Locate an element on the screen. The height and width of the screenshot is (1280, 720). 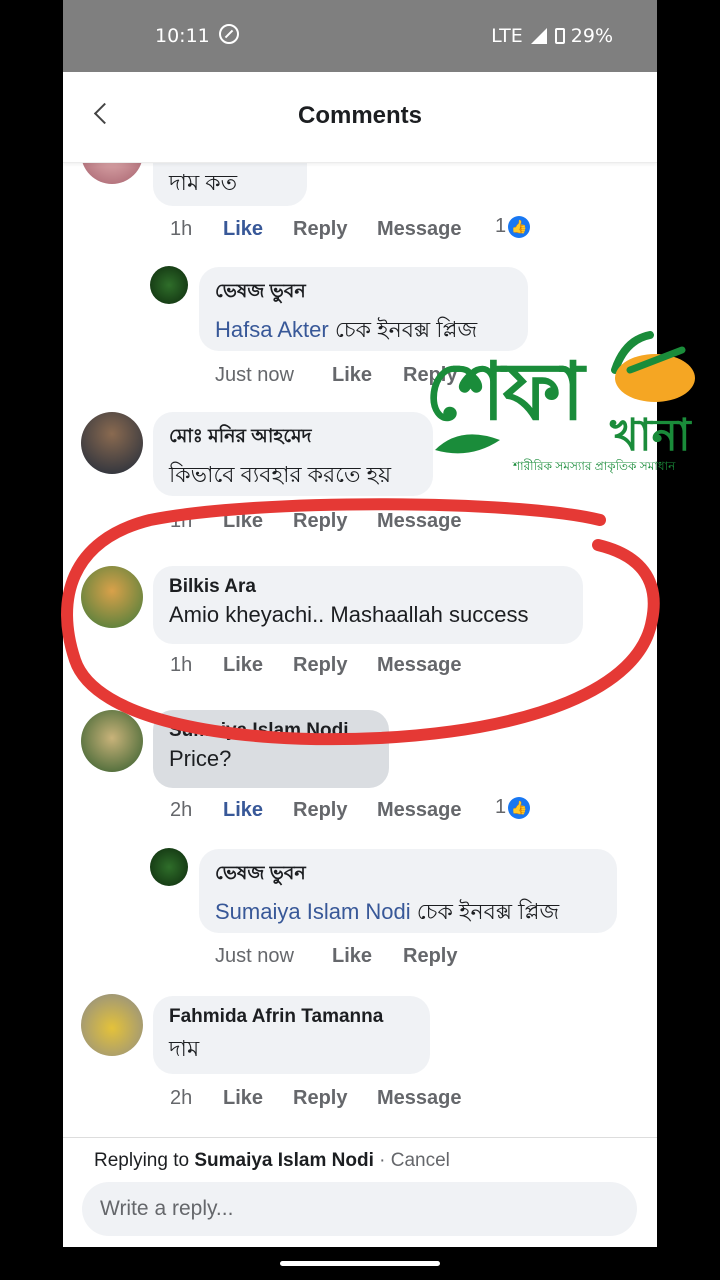
comment-text: Amio kheyachi.. Mashaallah success is located at coordinates (349, 614).